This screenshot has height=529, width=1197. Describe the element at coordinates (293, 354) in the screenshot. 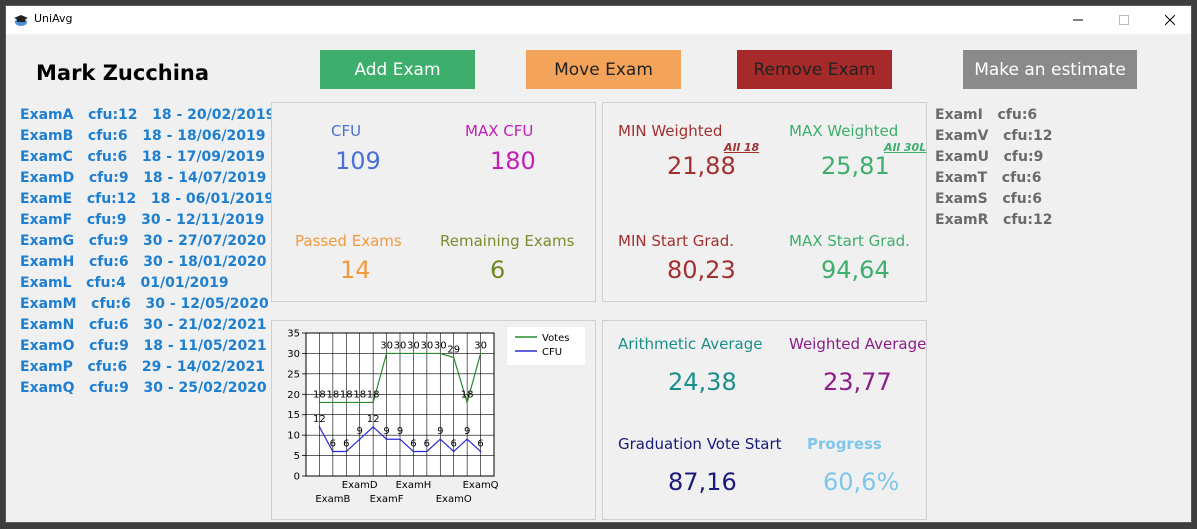

I see `y-tick-label: 30` at that location.